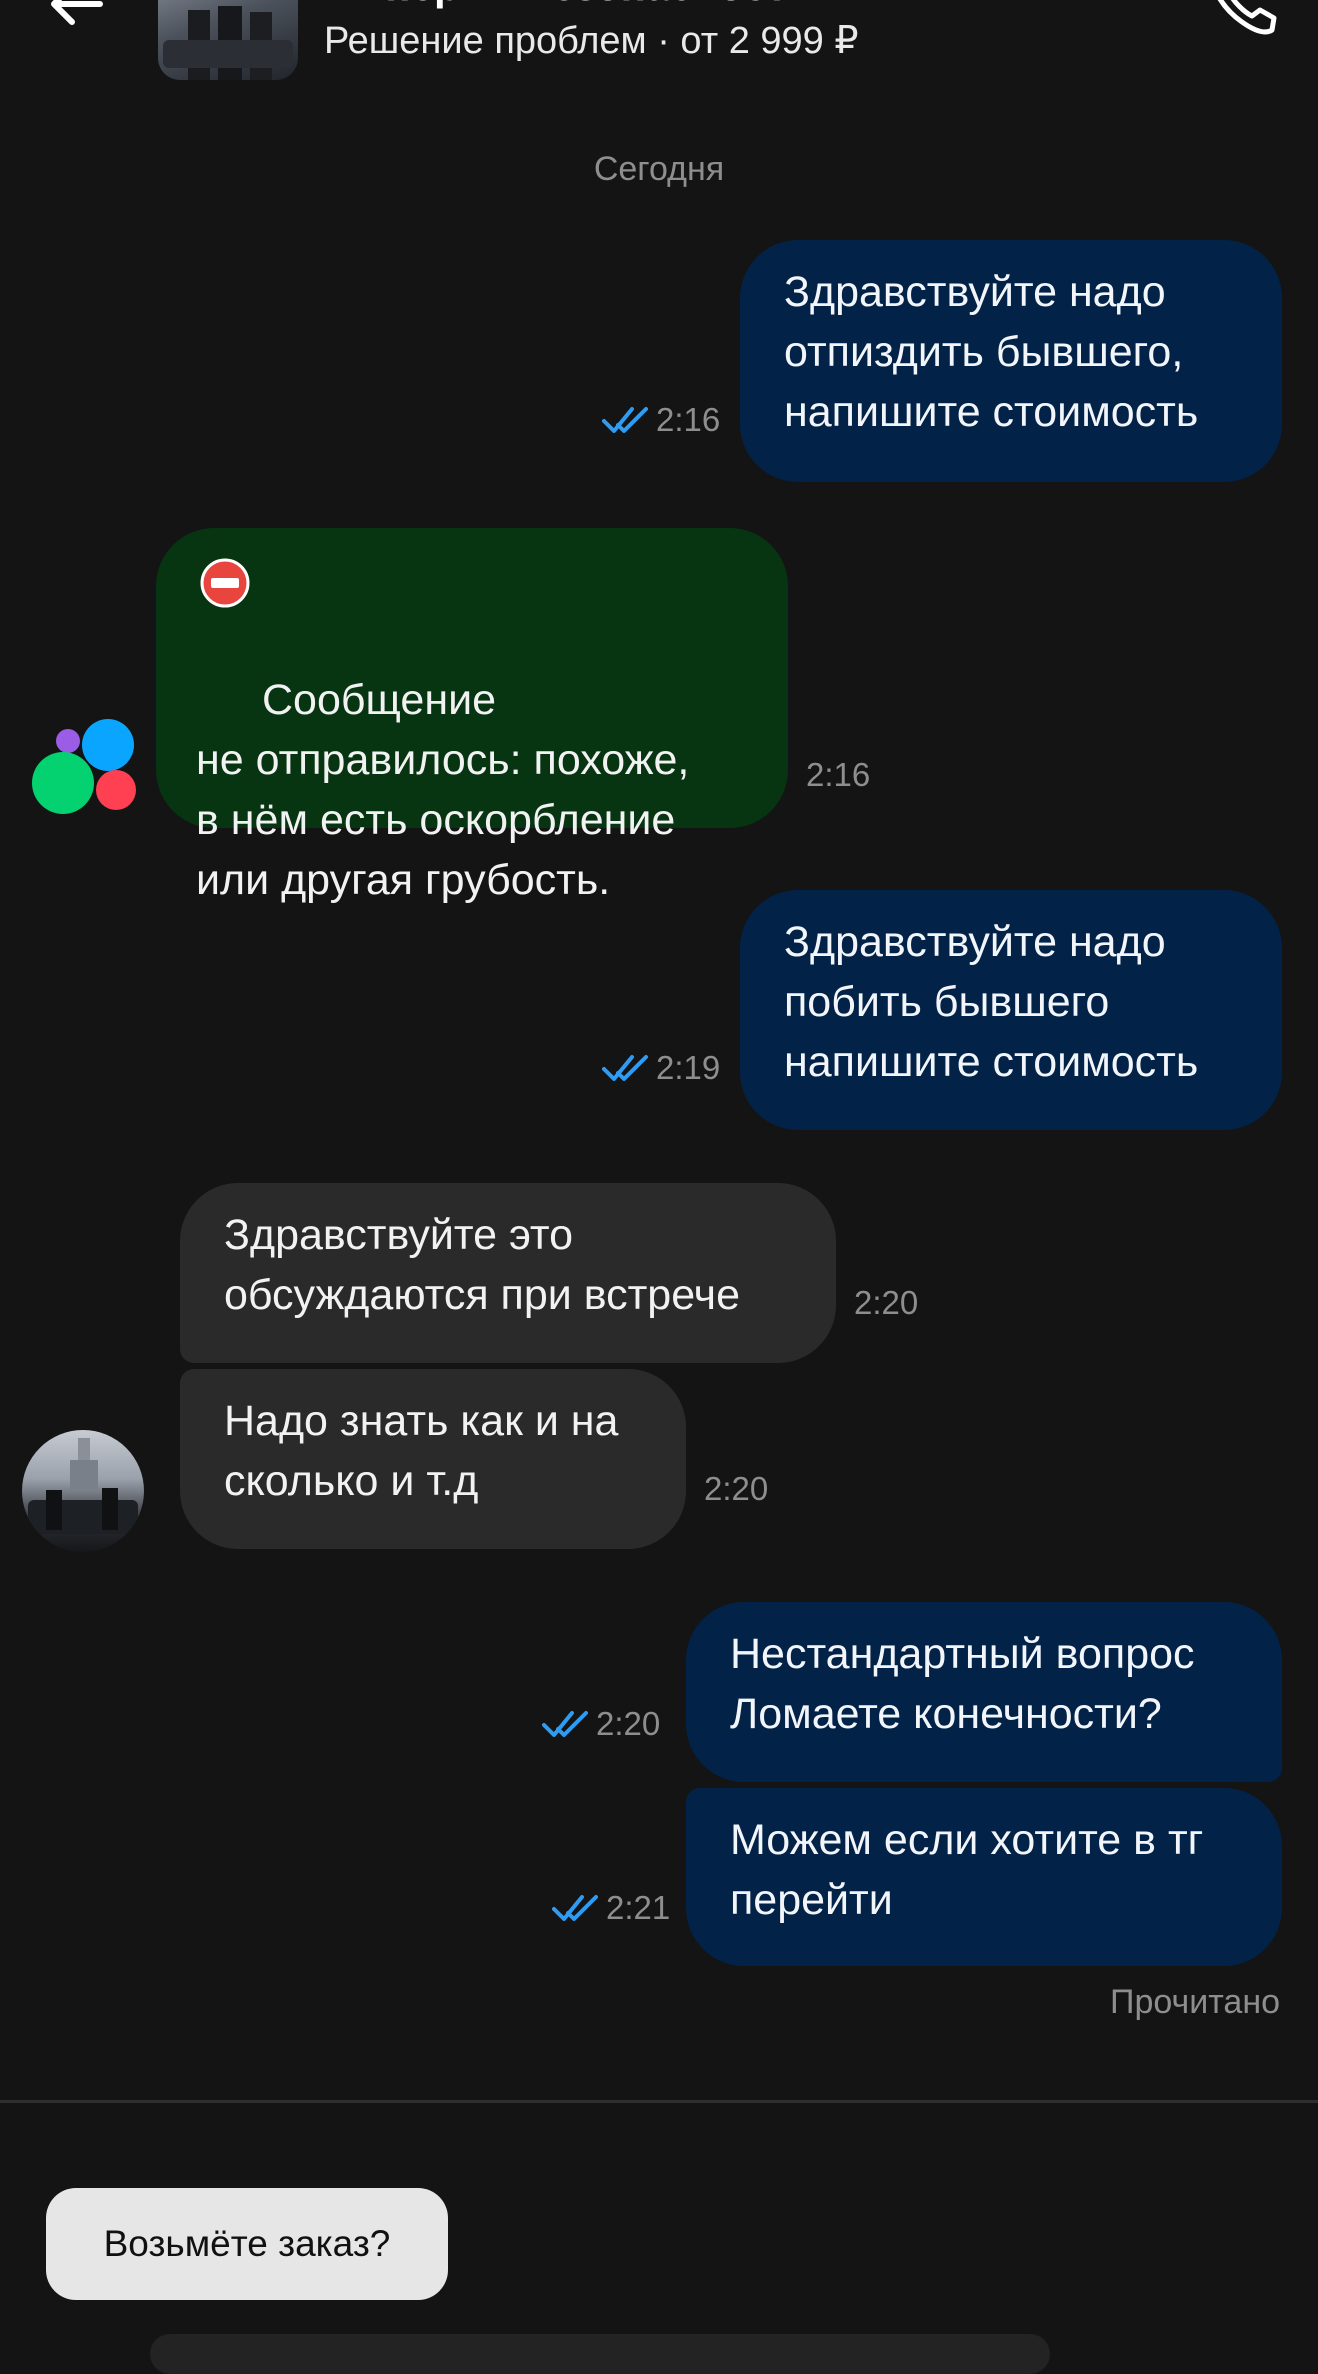 The image size is (1318, 2374). I want to click on read-status: Прочитано, so click(1195, 2002).